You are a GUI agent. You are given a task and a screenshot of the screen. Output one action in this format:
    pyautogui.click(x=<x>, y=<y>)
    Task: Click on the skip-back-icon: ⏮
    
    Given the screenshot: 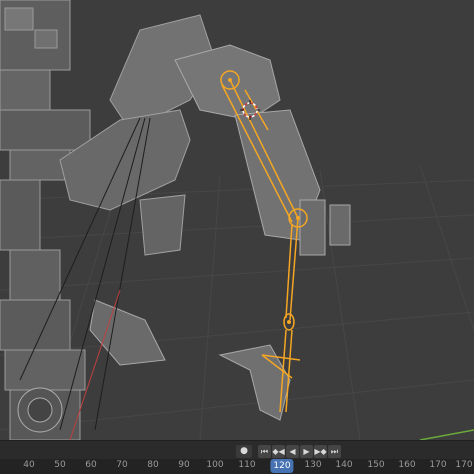 What is the action you would take?
    pyautogui.click(x=264, y=451)
    